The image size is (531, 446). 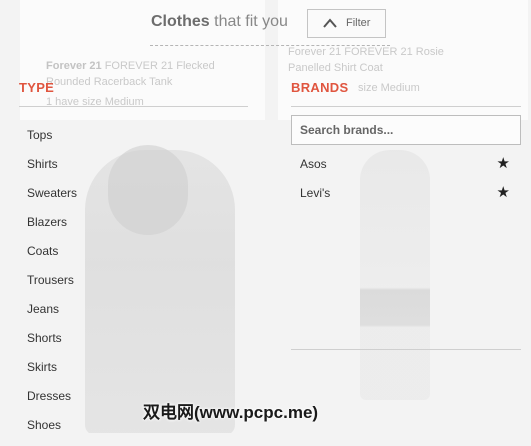 What do you see at coordinates (406, 349) in the screenshot?
I see `brands-bottom-divider` at bounding box center [406, 349].